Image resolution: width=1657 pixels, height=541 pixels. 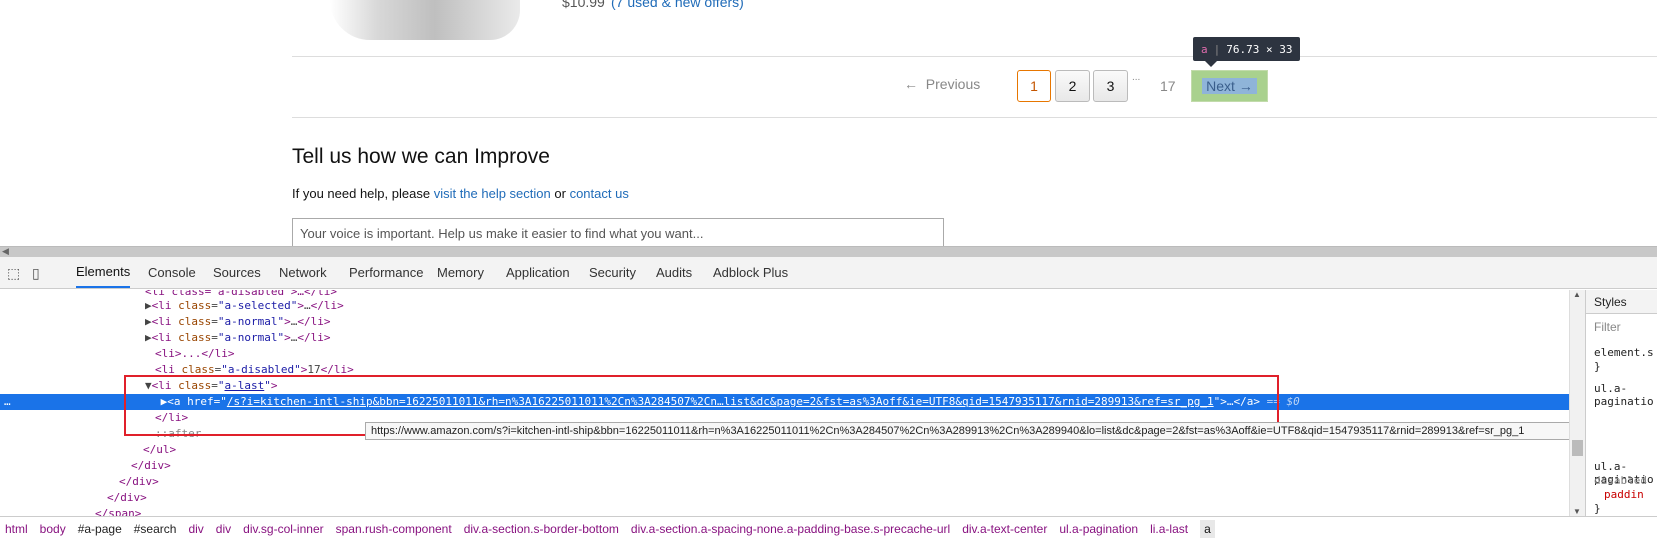 I want to click on inspect-tooltip: a | 76.73 × 33, so click(x=1247, y=49).